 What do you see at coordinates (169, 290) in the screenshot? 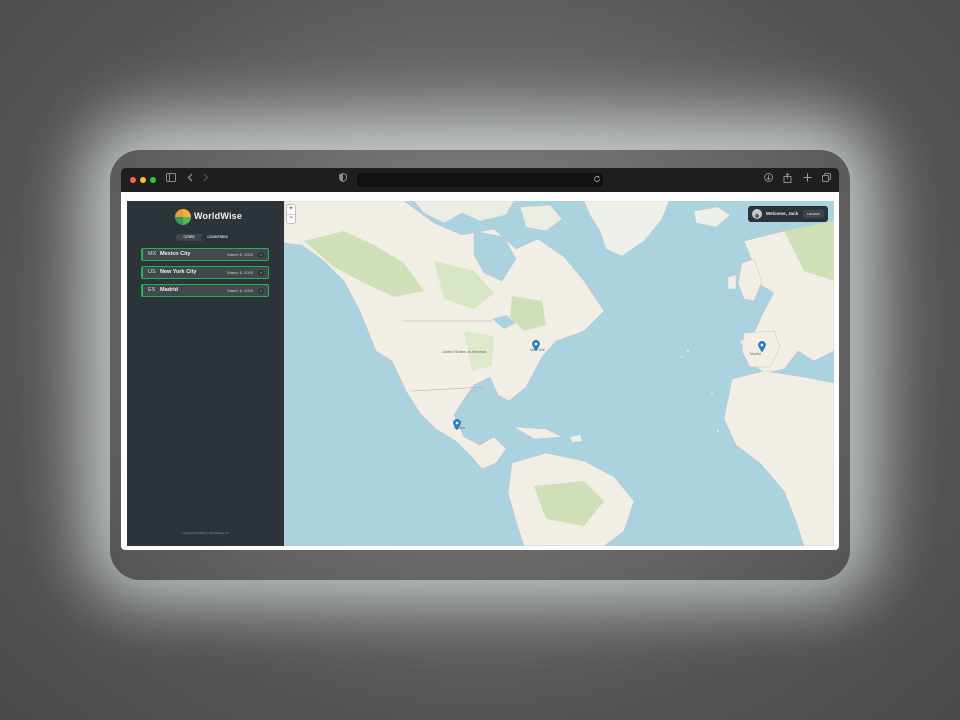
I see `city-name: Madrid` at bounding box center [169, 290].